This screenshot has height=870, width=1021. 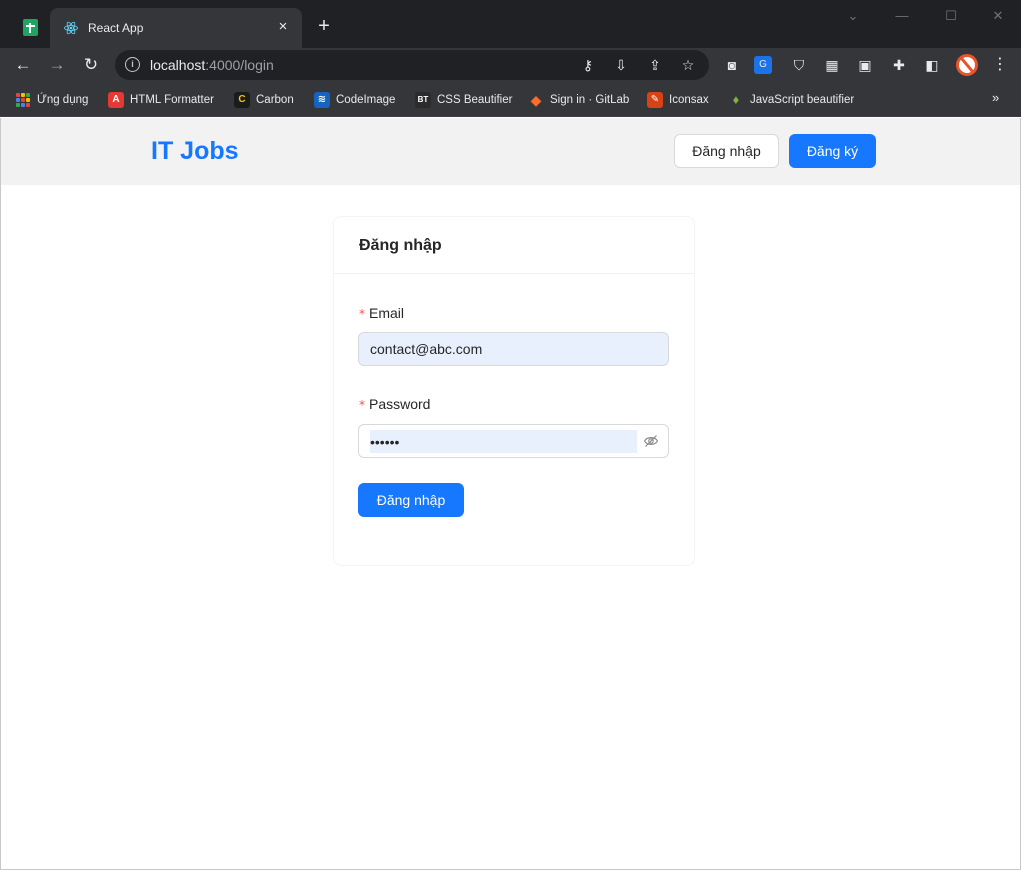 I want to click on bookmark-css-beautifier: BT CSS Beautifier, so click(x=463, y=100).